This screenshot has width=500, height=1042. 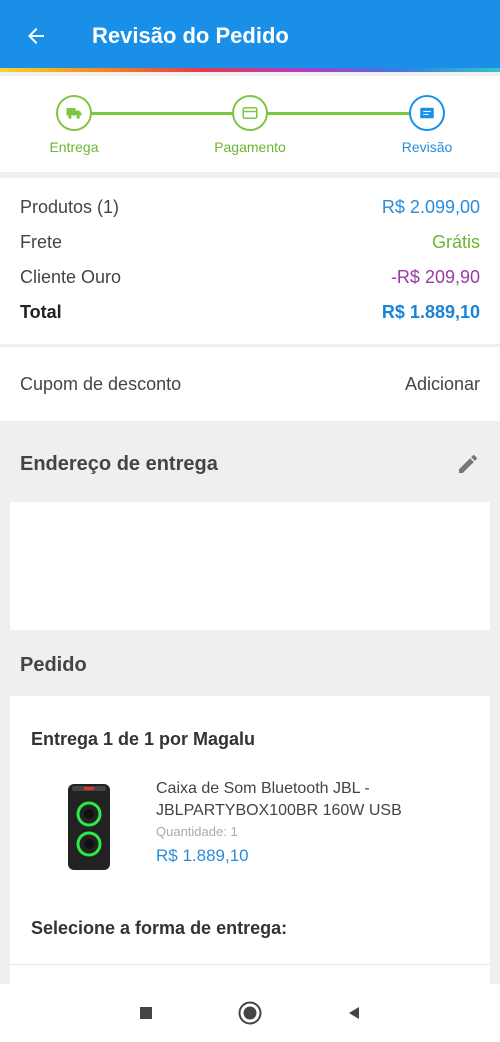 I want to click on select-shipping-label: Selecione a forma de entrega:, so click(x=159, y=928).